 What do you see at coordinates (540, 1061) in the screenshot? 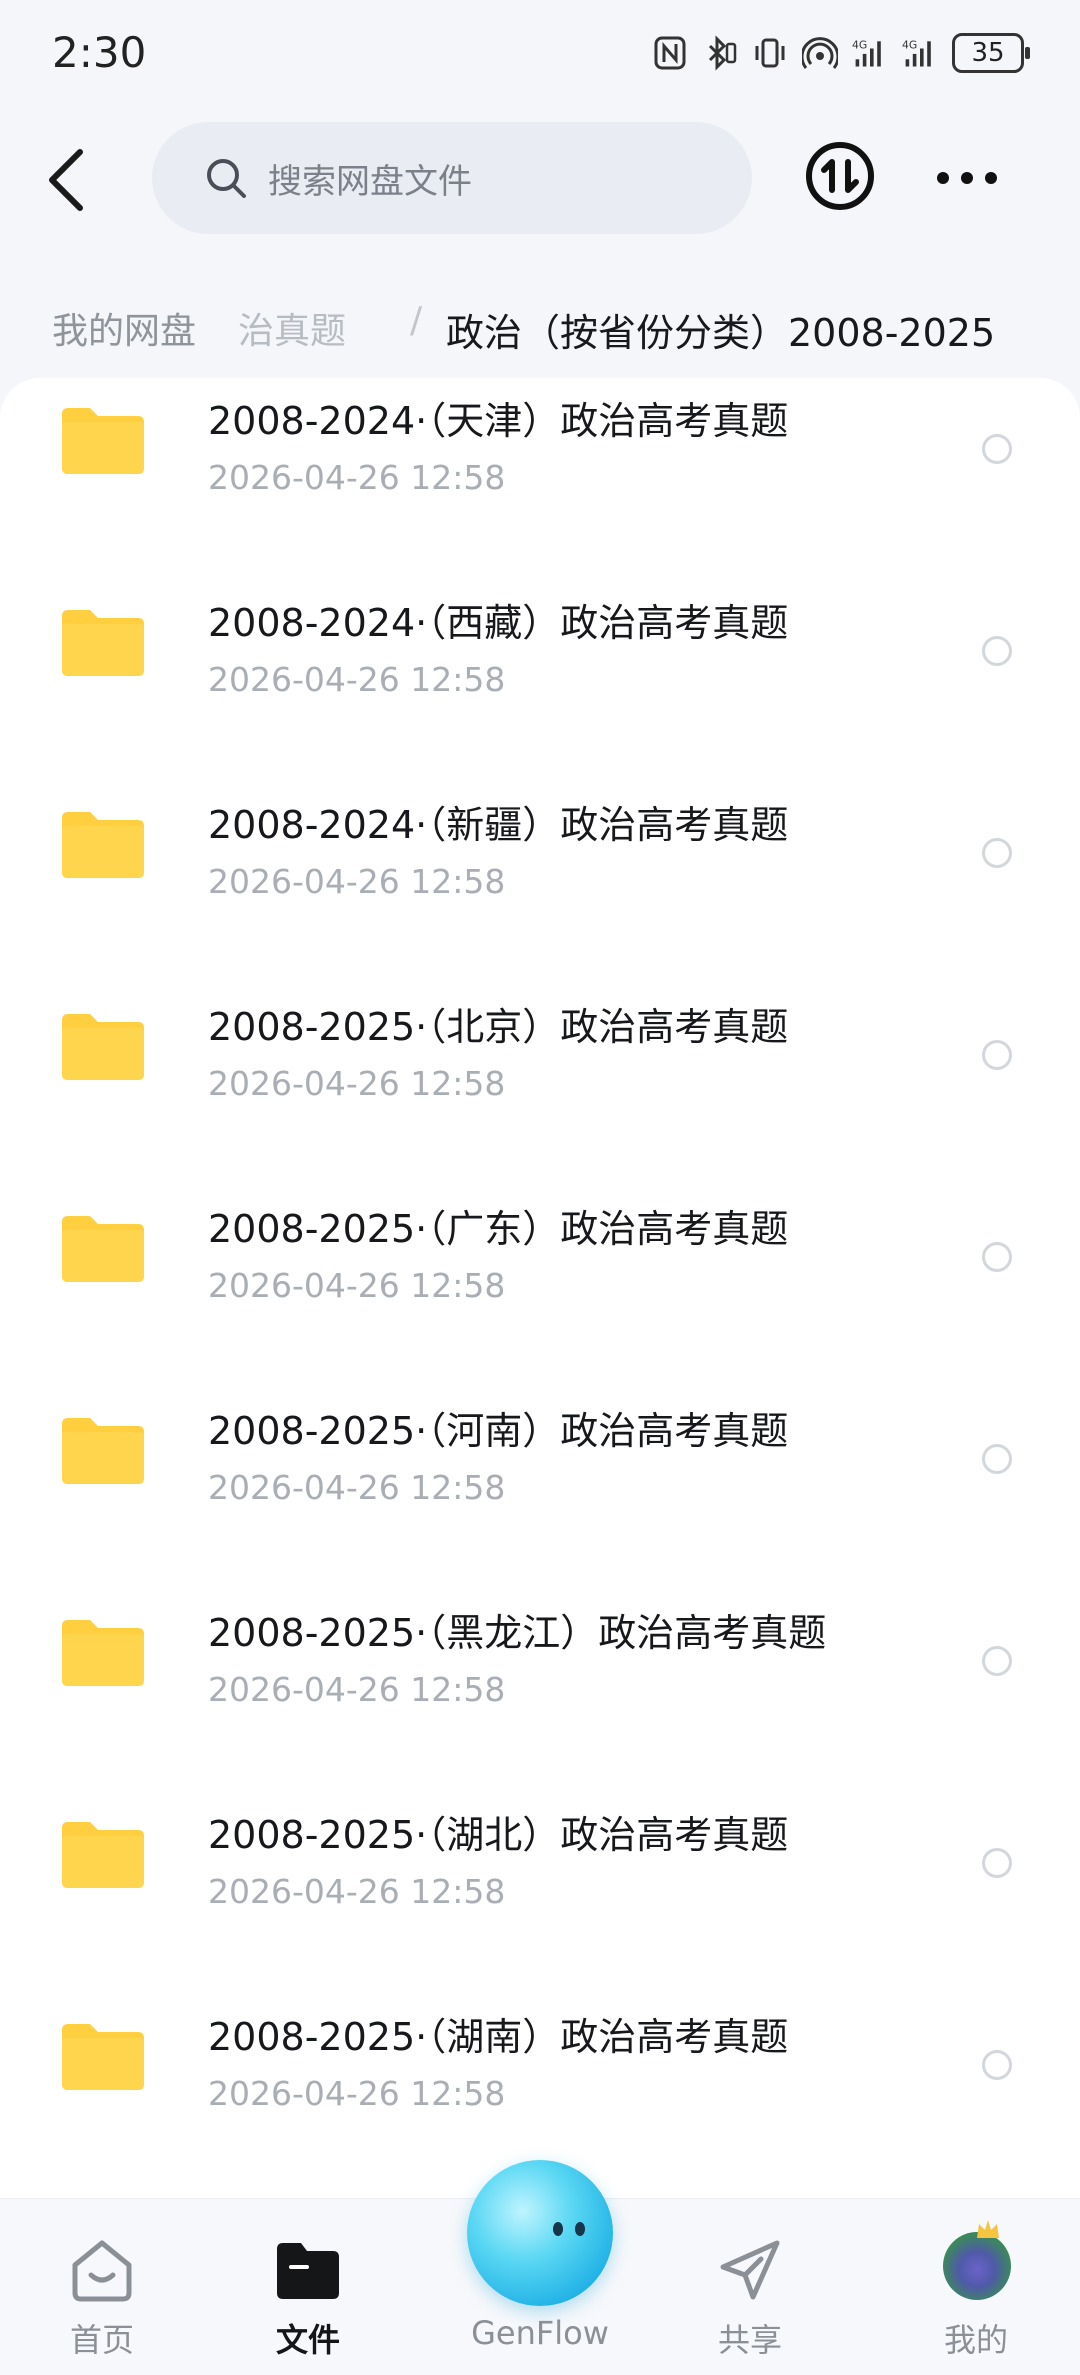
I see `file-row: 2008-2025·（北京）政治高考真题 2026-04-26 12:58` at bounding box center [540, 1061].